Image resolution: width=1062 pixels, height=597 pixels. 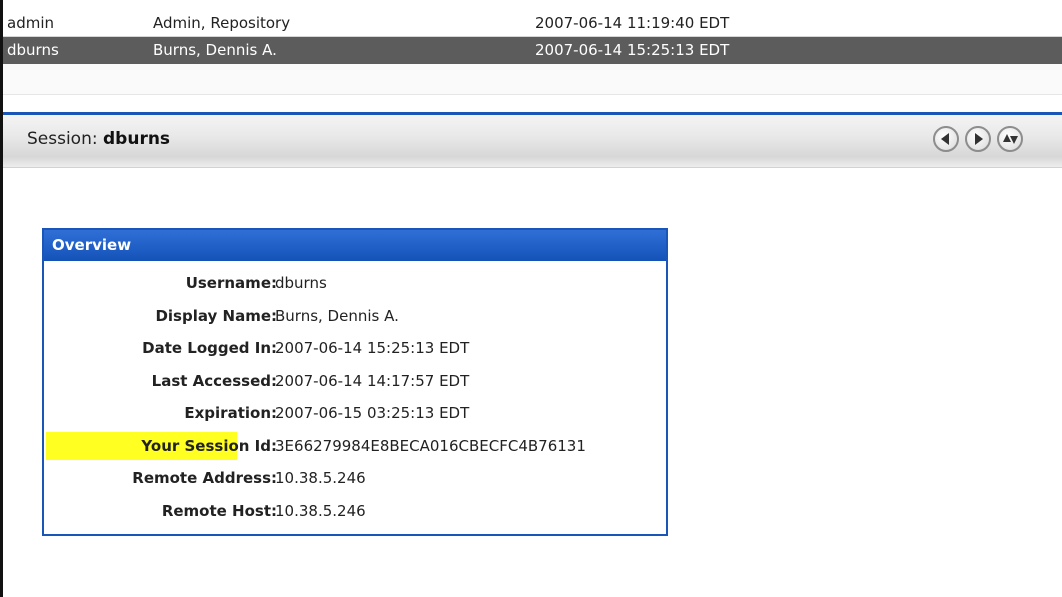 What do you see at coordinates (632, 23) in the screenshot?
I see `date-cell: 2007-06-14 11:19:40 EDT` at bounding box center [632, 23].